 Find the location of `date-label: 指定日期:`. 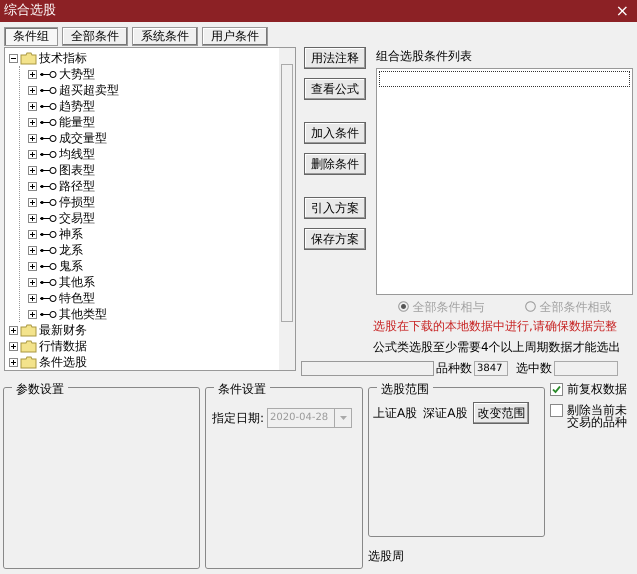

date-label: 指定日期: is located at coordinates (238, 418).